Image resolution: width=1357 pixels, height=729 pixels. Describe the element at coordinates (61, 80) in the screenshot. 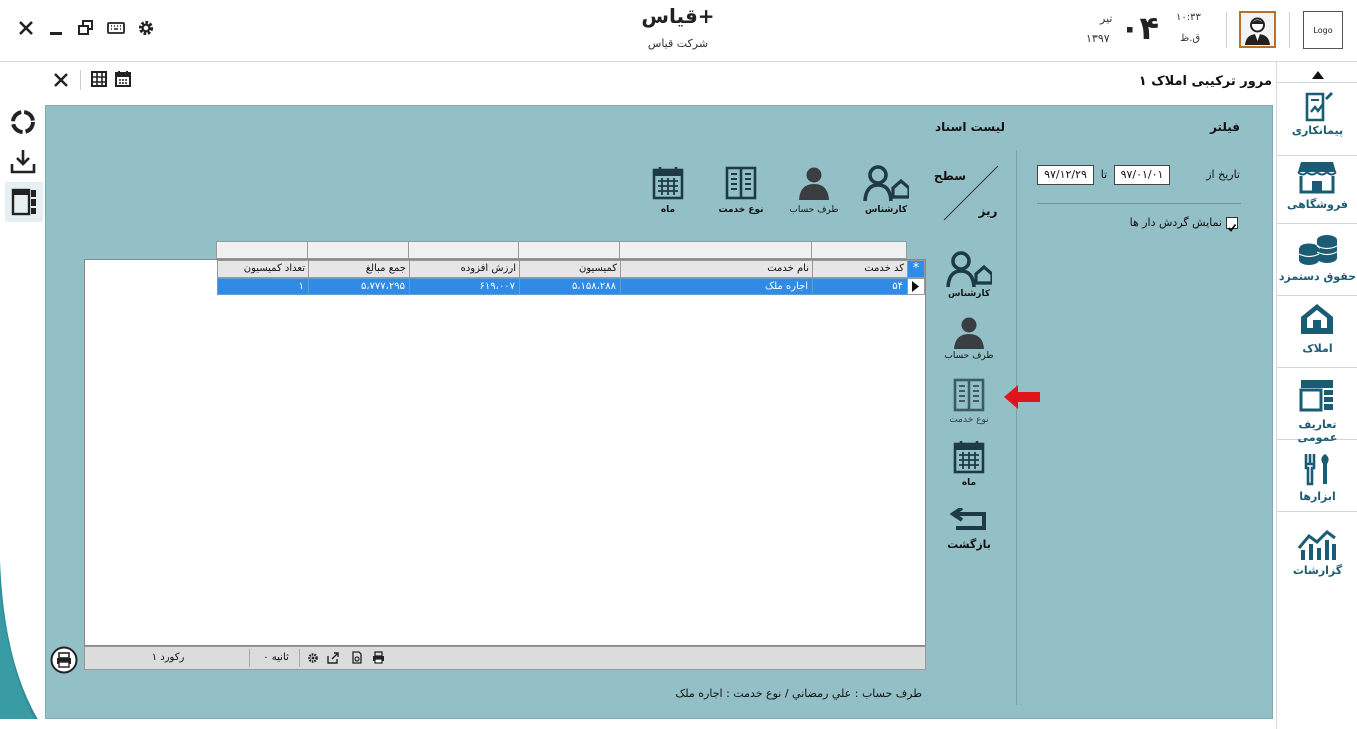

I see `close-document-icon` at that location.